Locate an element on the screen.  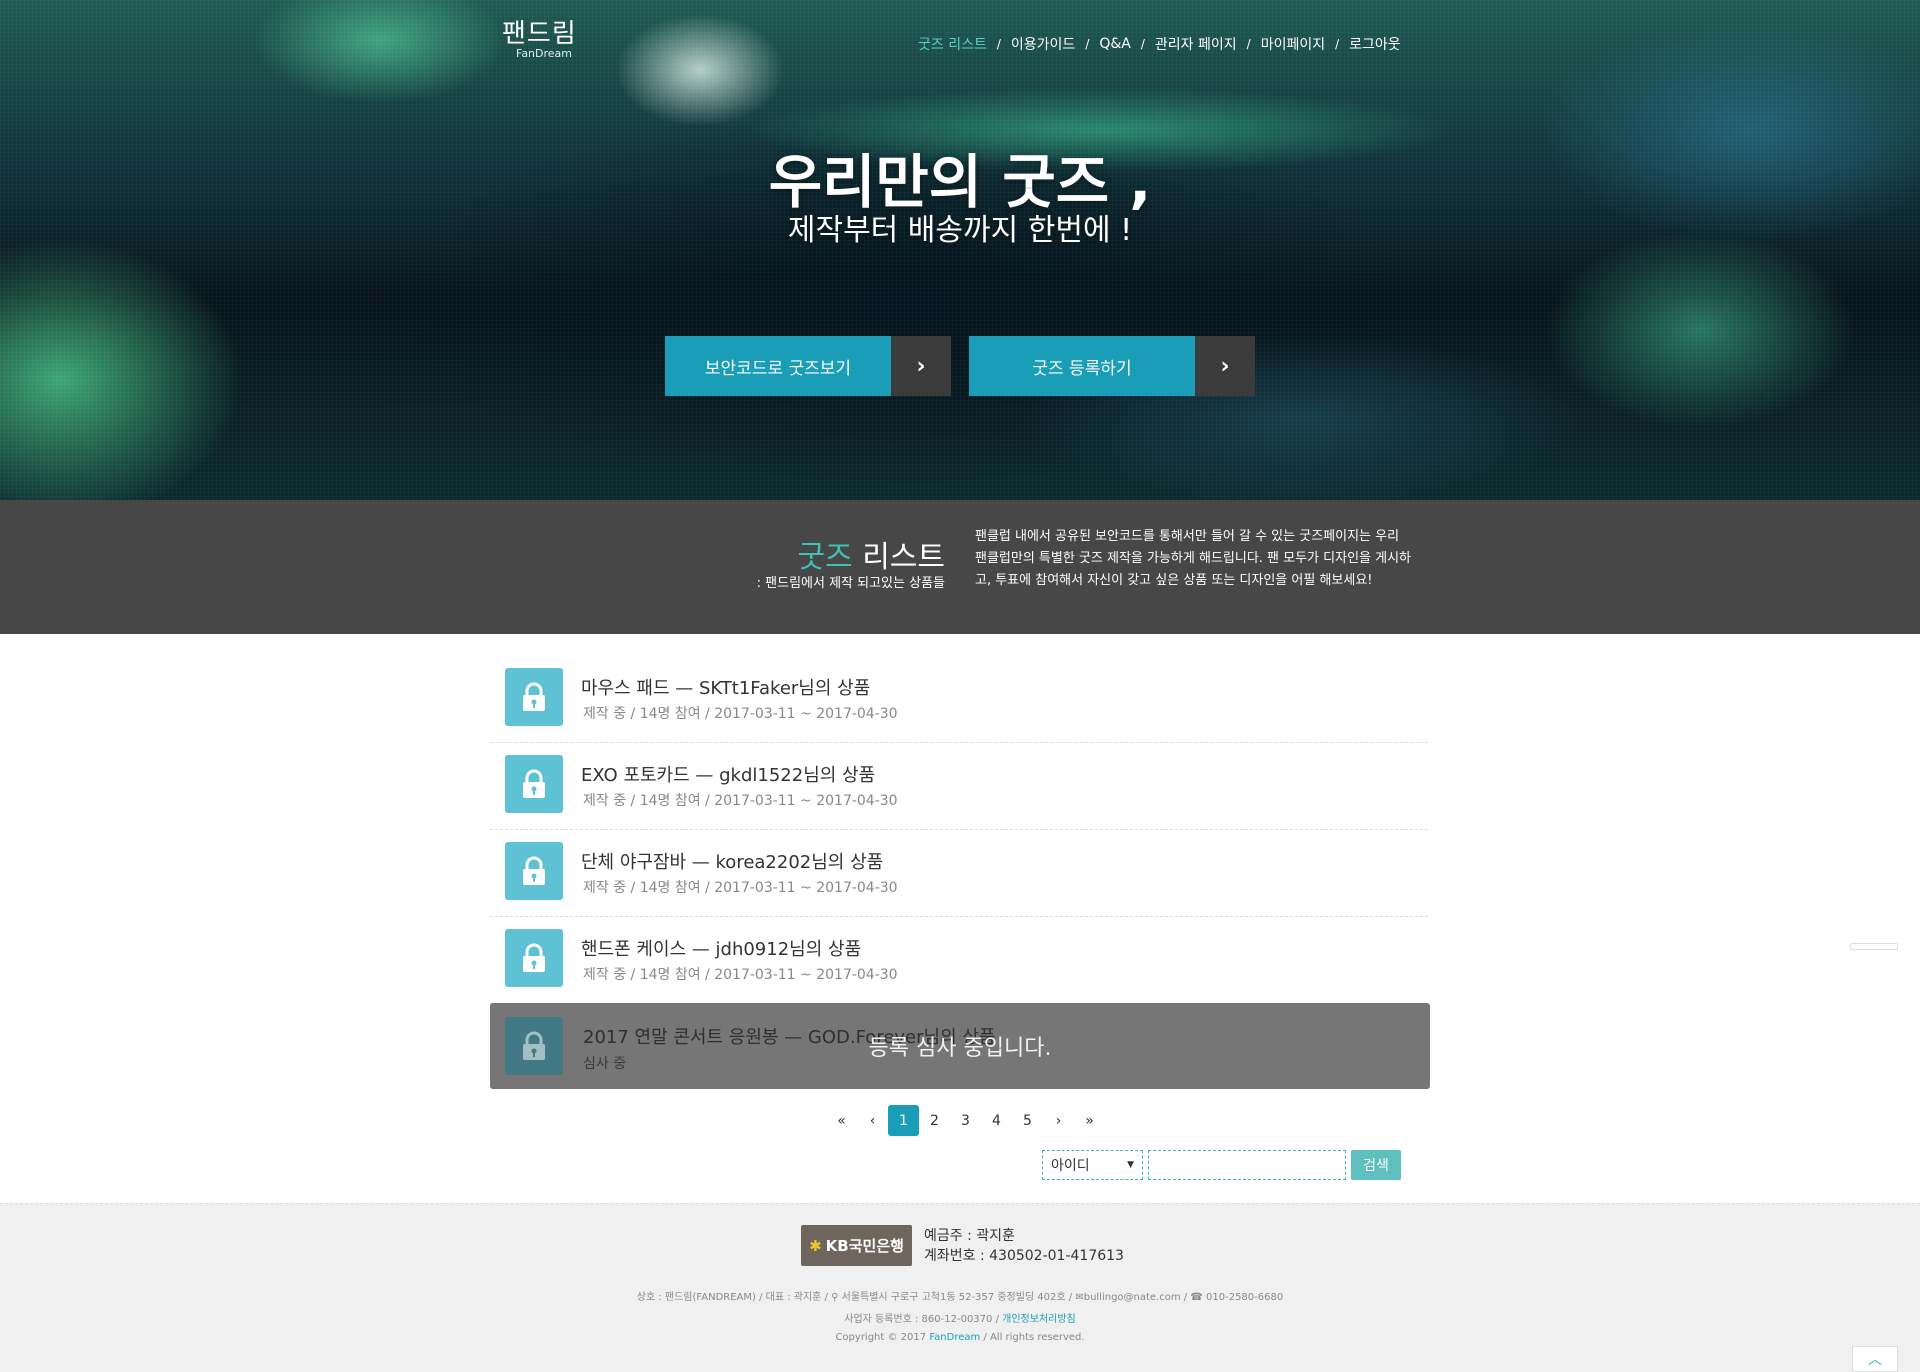
bank-logo-text: KB국민은행 is located at coordinates (864, 1246).